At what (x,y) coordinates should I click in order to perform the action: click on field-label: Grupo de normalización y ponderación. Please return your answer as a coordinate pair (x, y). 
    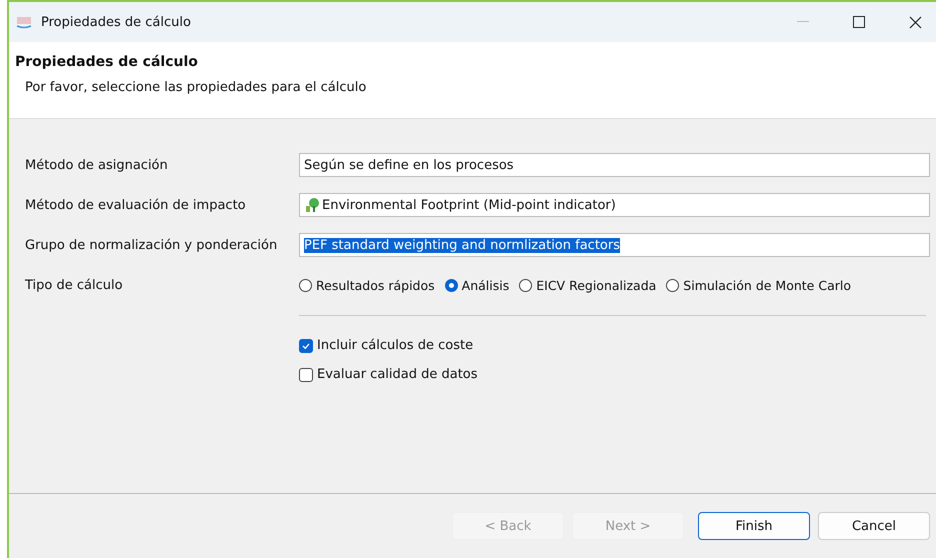
    Looking at the image, I should click on (151, 245).